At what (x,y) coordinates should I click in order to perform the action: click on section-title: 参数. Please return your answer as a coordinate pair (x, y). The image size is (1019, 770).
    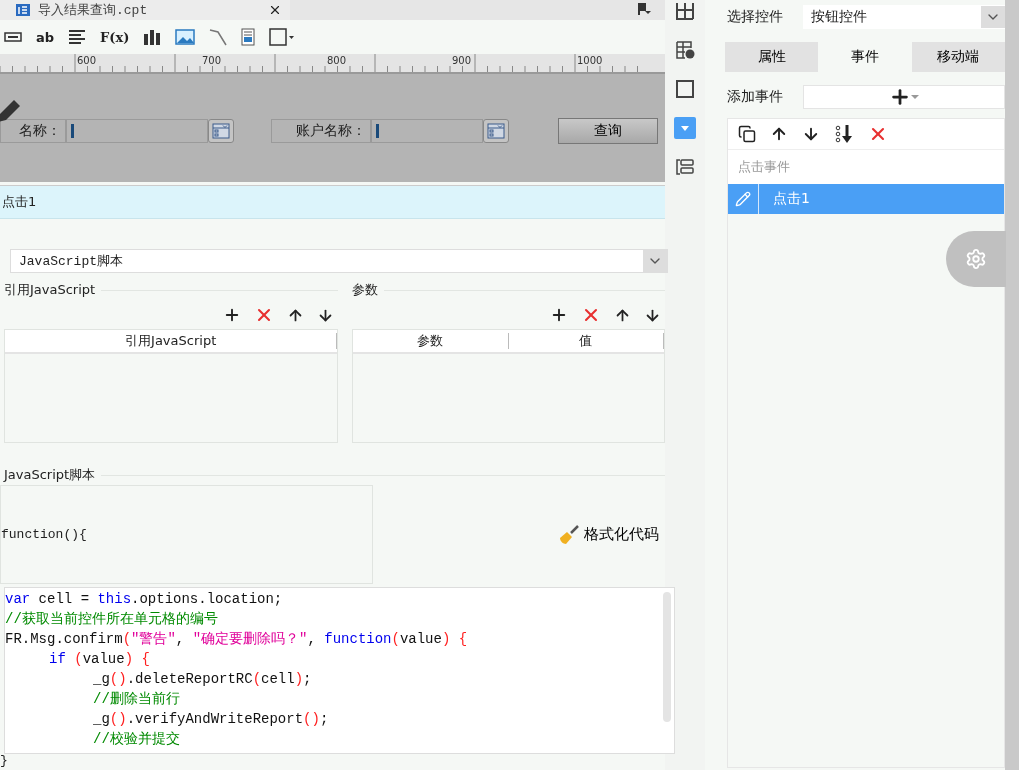
    Looking at the image, I should click on (365, 290).